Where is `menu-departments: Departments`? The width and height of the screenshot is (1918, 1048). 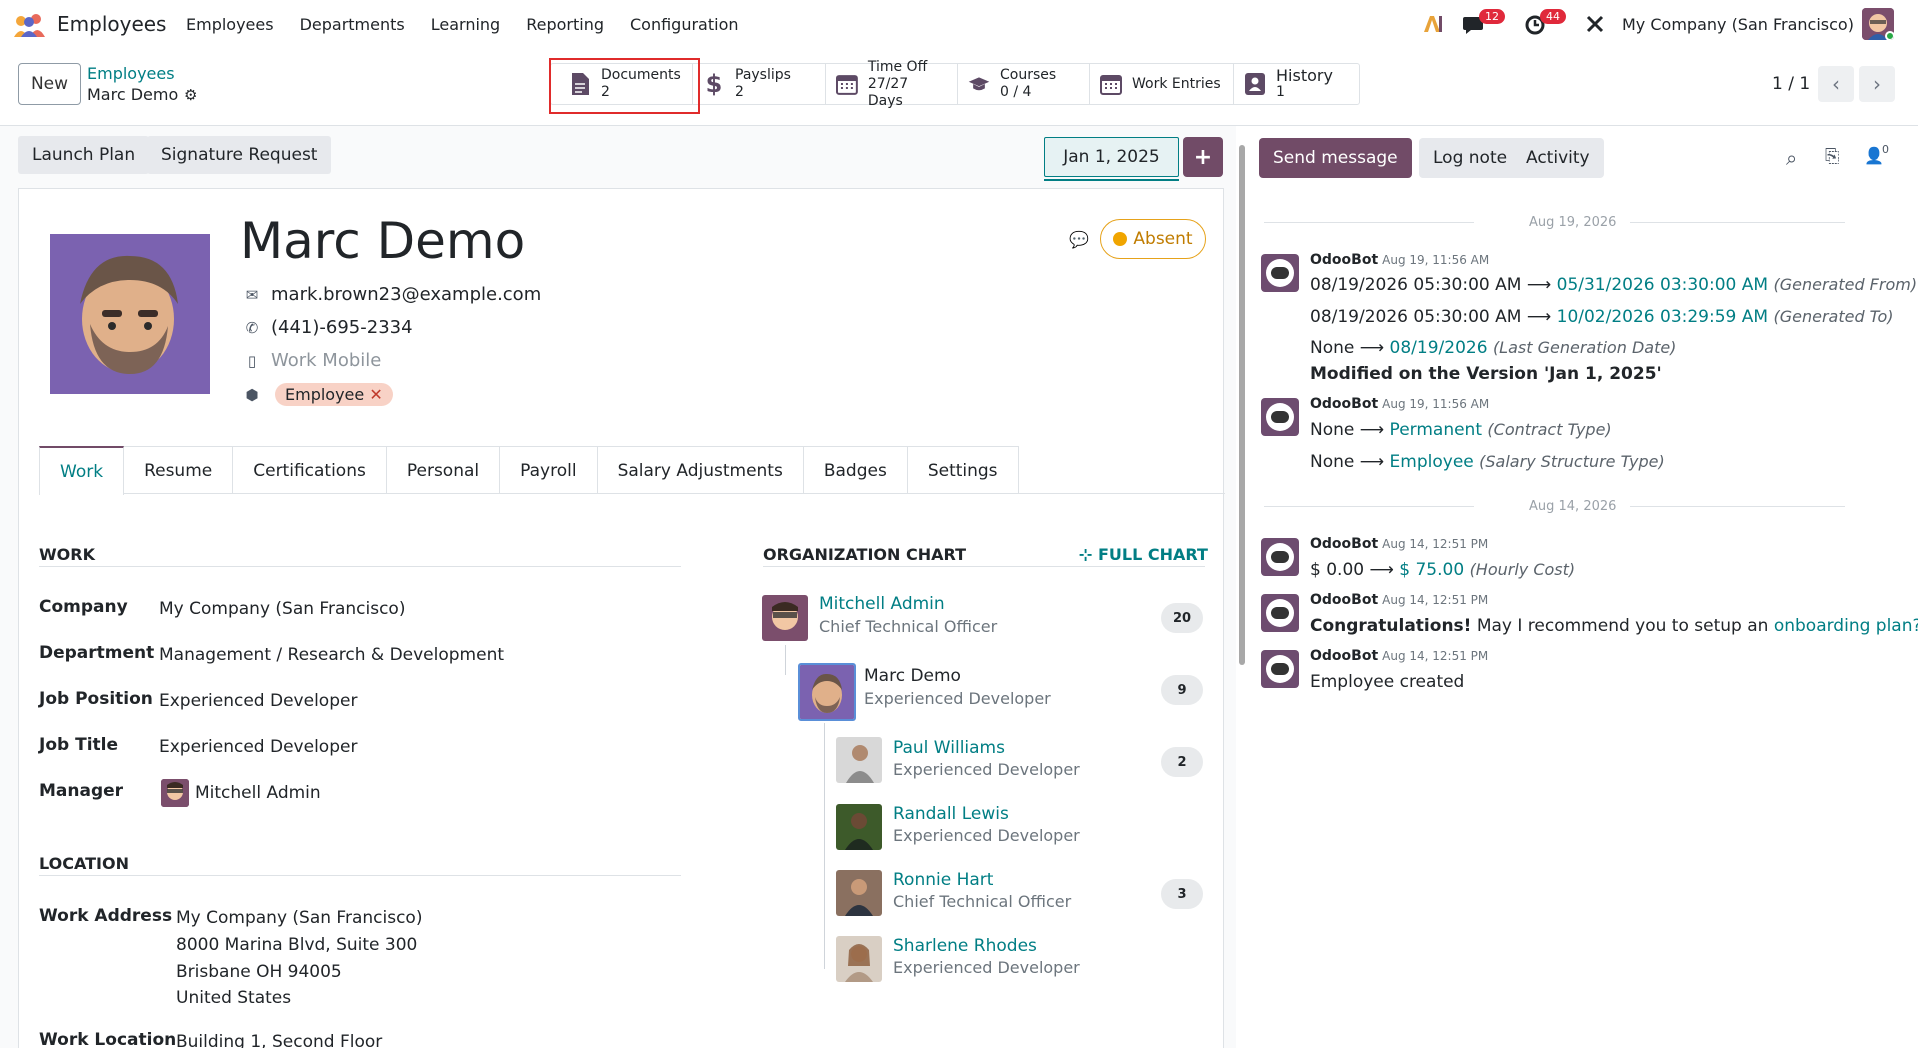
menu-departments: Departments is located at coordinates (352, 24).